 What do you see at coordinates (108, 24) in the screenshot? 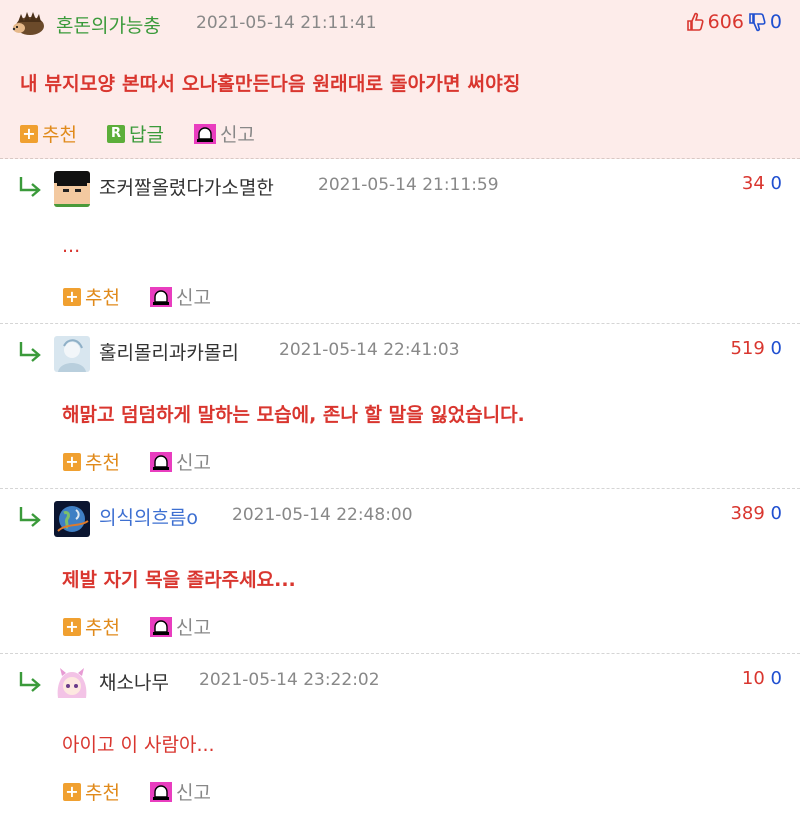
I see `post-author: 혼돈의가능충` at bounding box center [108, 24].